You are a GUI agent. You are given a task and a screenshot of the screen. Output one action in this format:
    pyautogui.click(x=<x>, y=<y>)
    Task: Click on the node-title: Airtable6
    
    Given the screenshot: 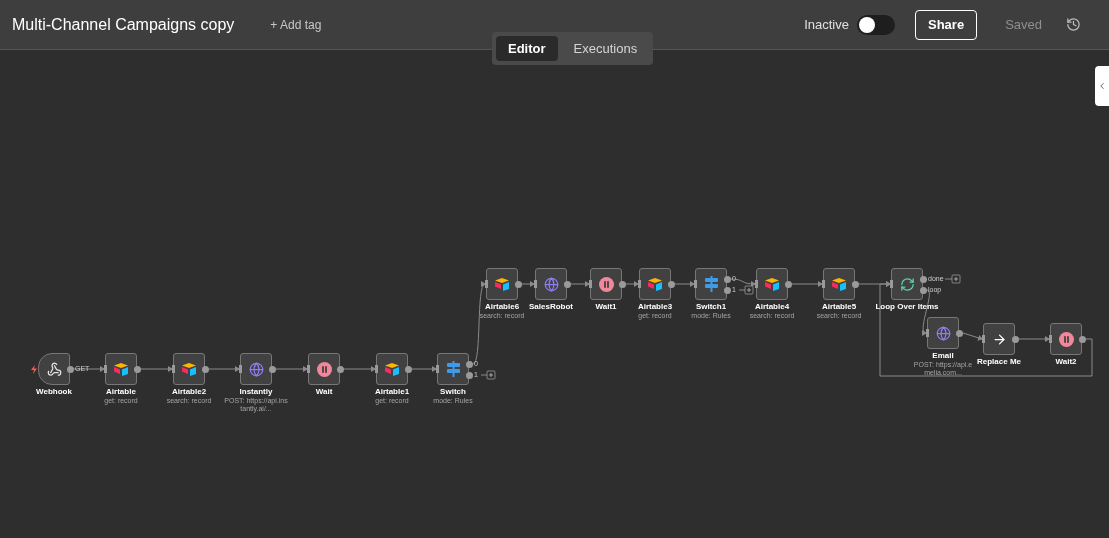 What is the action you would take?
    pyautogui.click(x=502, y=307)
    